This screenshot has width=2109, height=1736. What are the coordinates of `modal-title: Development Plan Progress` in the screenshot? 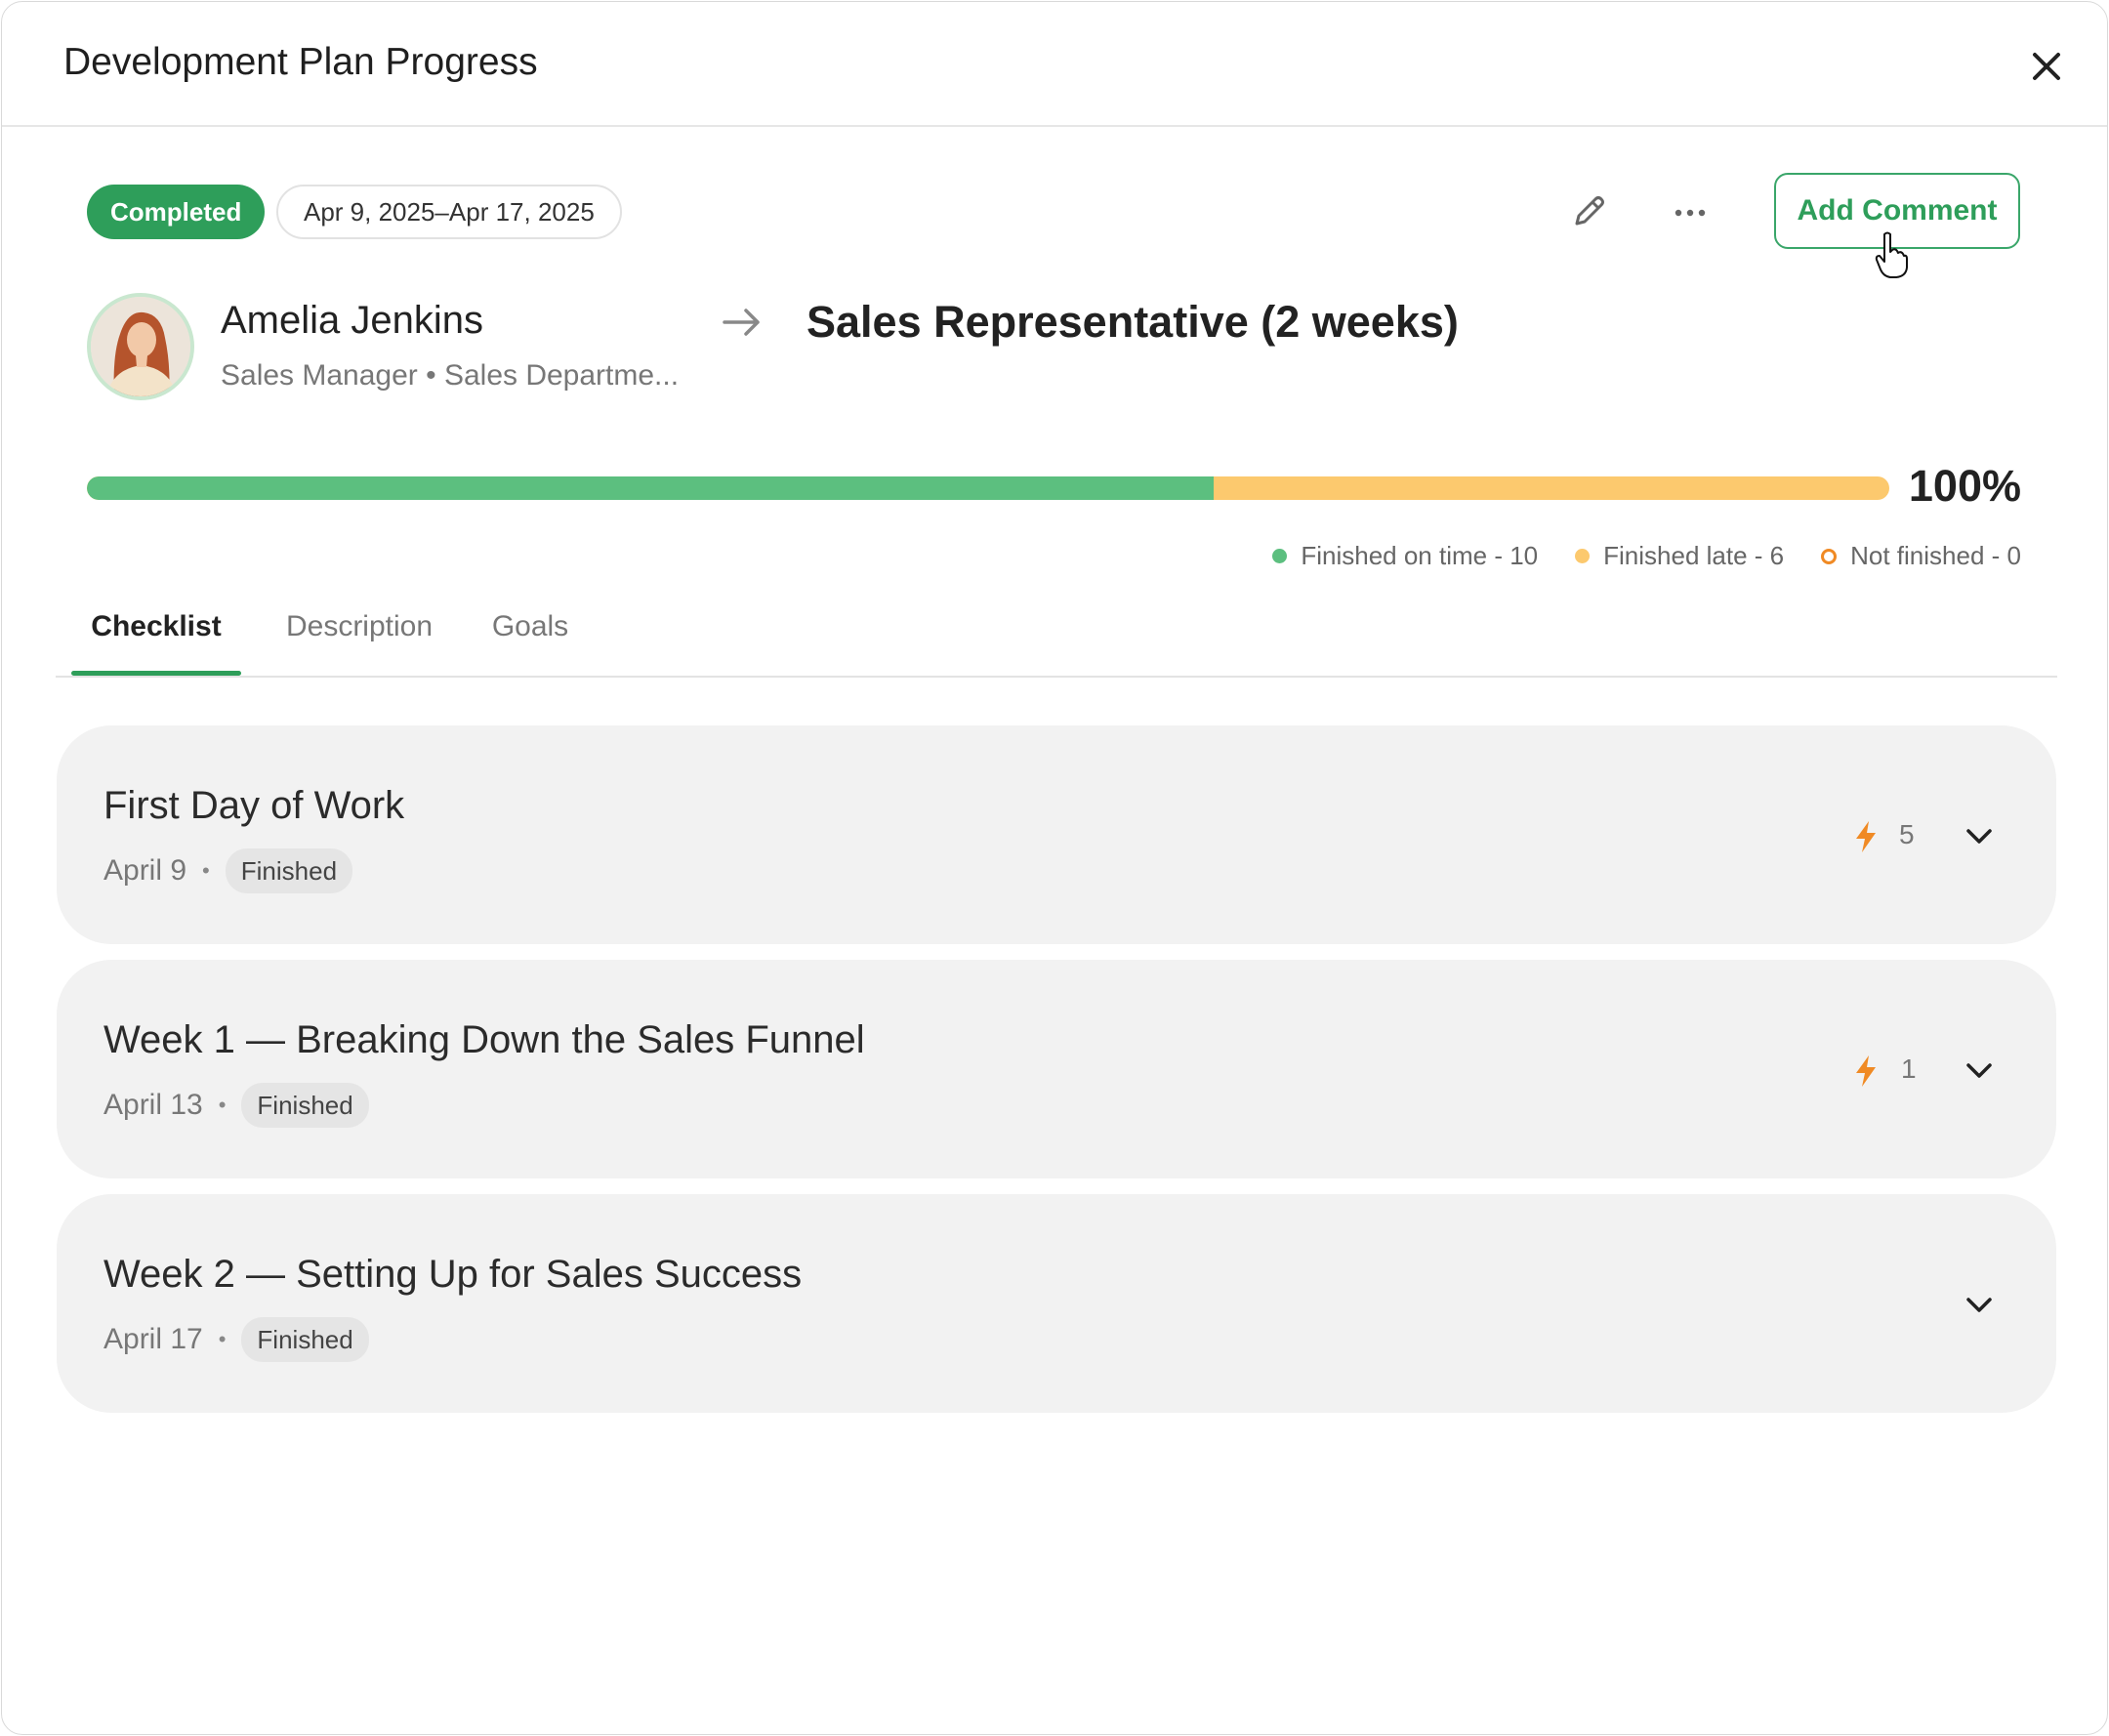 It's located at (301, 62).